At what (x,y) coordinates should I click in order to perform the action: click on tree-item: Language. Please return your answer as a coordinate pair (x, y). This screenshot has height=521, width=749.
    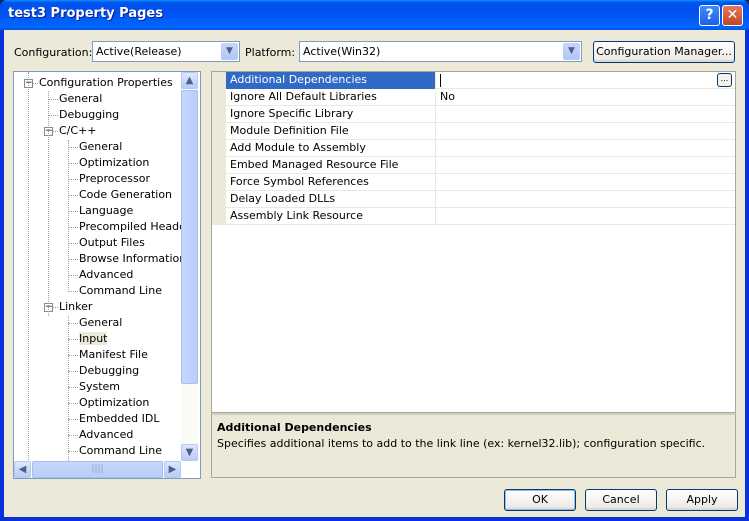
    Looking at the image, I should click on (106, 211).